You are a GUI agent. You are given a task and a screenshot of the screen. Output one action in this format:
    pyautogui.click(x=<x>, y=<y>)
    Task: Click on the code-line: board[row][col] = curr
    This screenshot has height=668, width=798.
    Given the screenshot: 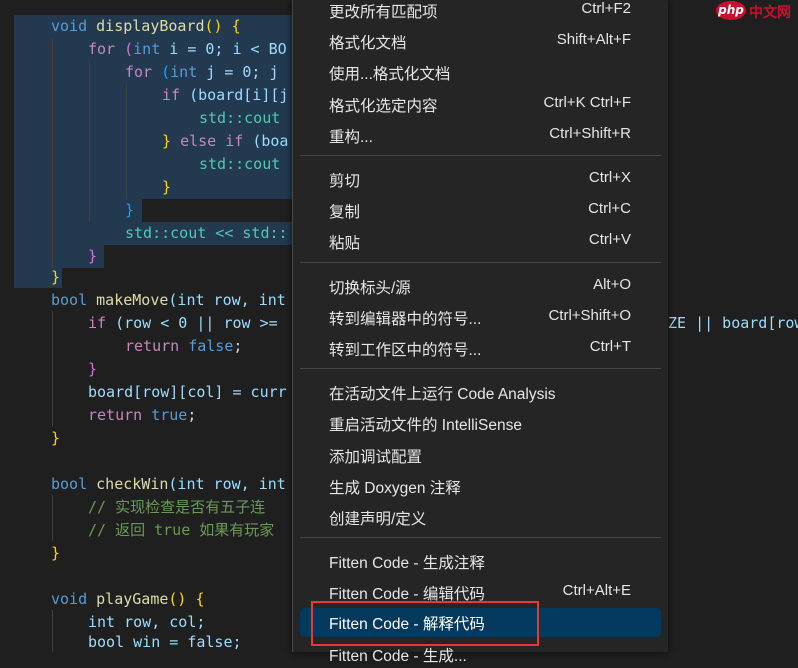 What is the action you would take?
    pyautogui.click(x=187, y=392)
    